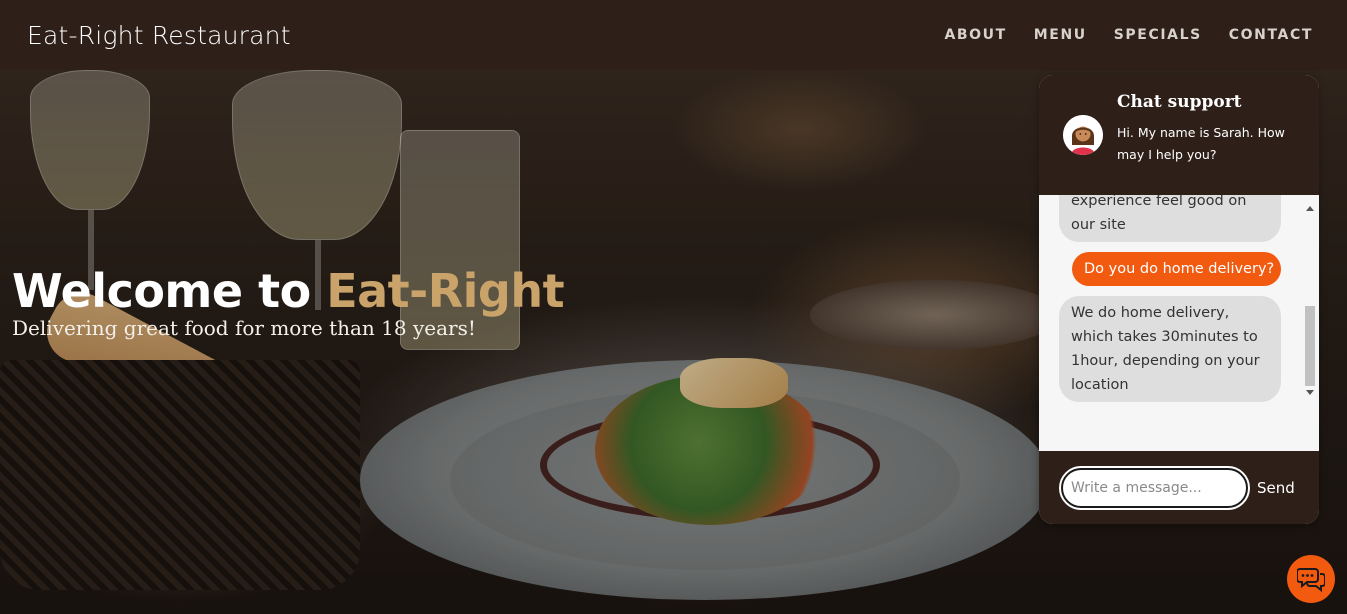 The width and height of the screenshot is (1347, 614). What do you see at coordinates (1310, 303) in the screenshot?
I see `chat-scrollbar` at bounding box center [1310, 303].